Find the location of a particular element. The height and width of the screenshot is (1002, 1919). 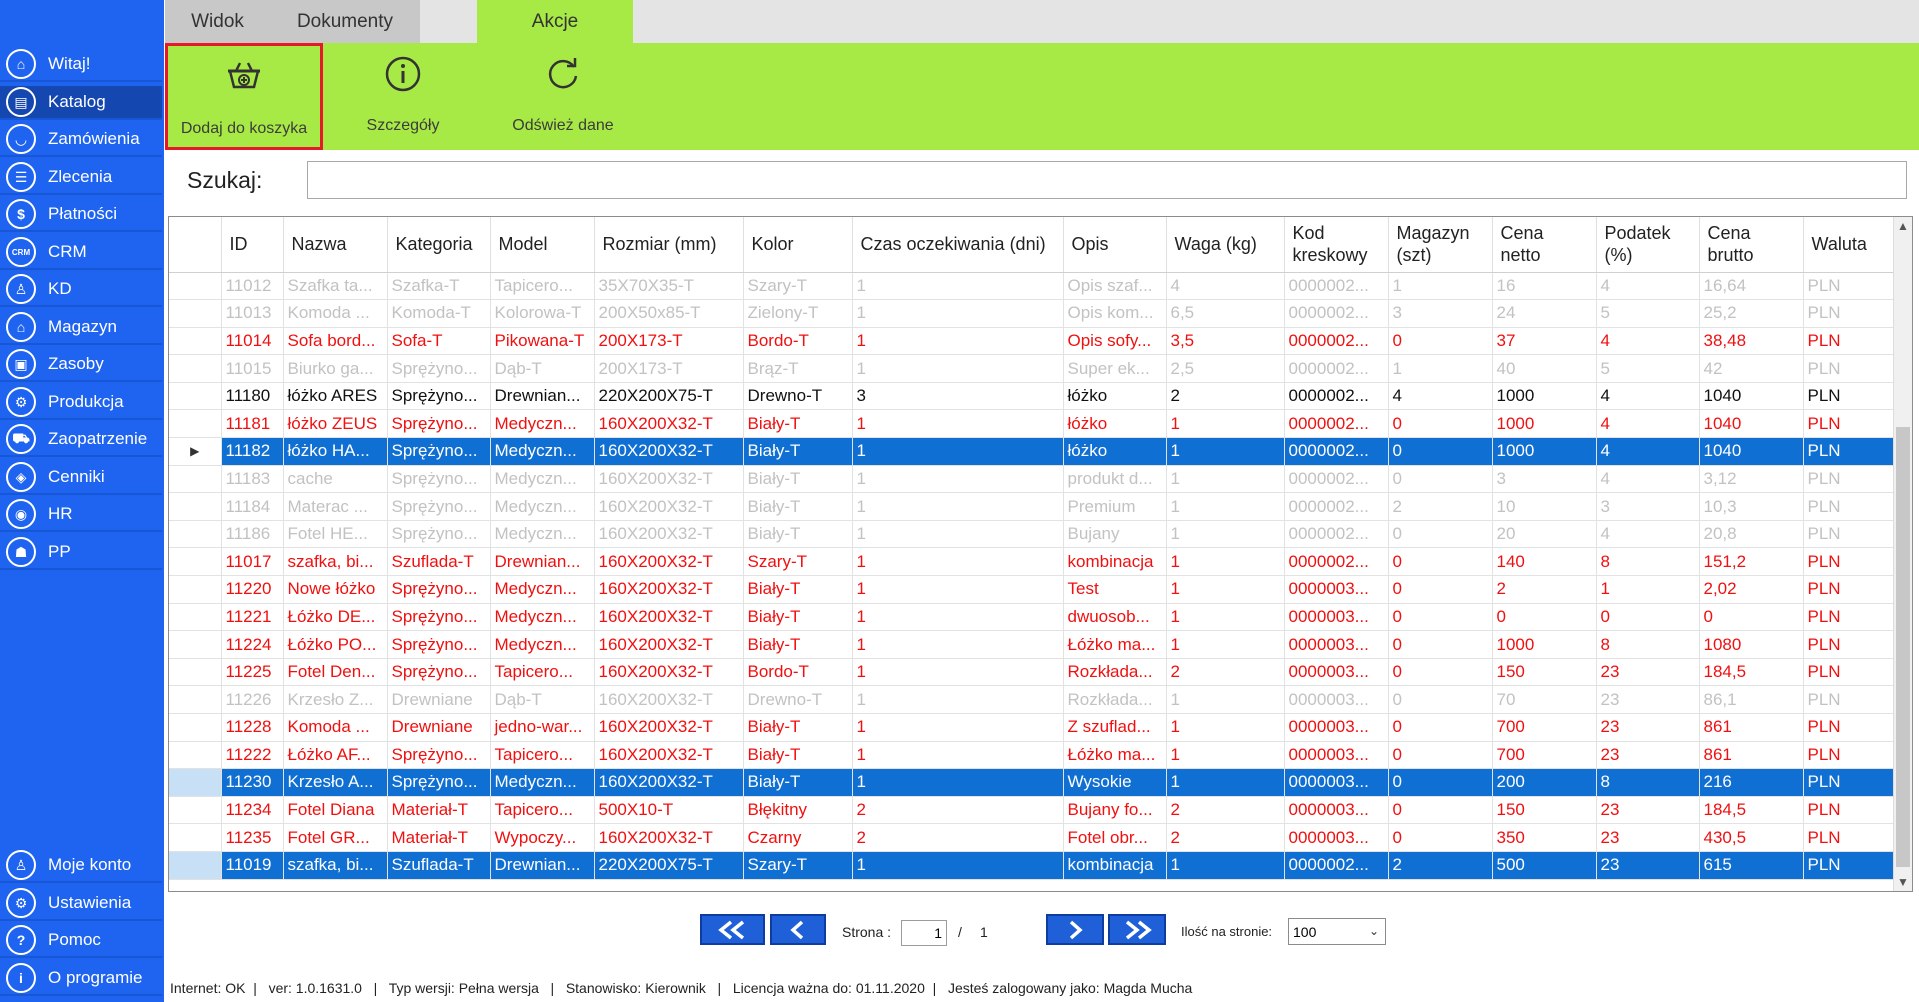

sidebar-item-pp: ☗ PP is located at coordinates (81, 553).